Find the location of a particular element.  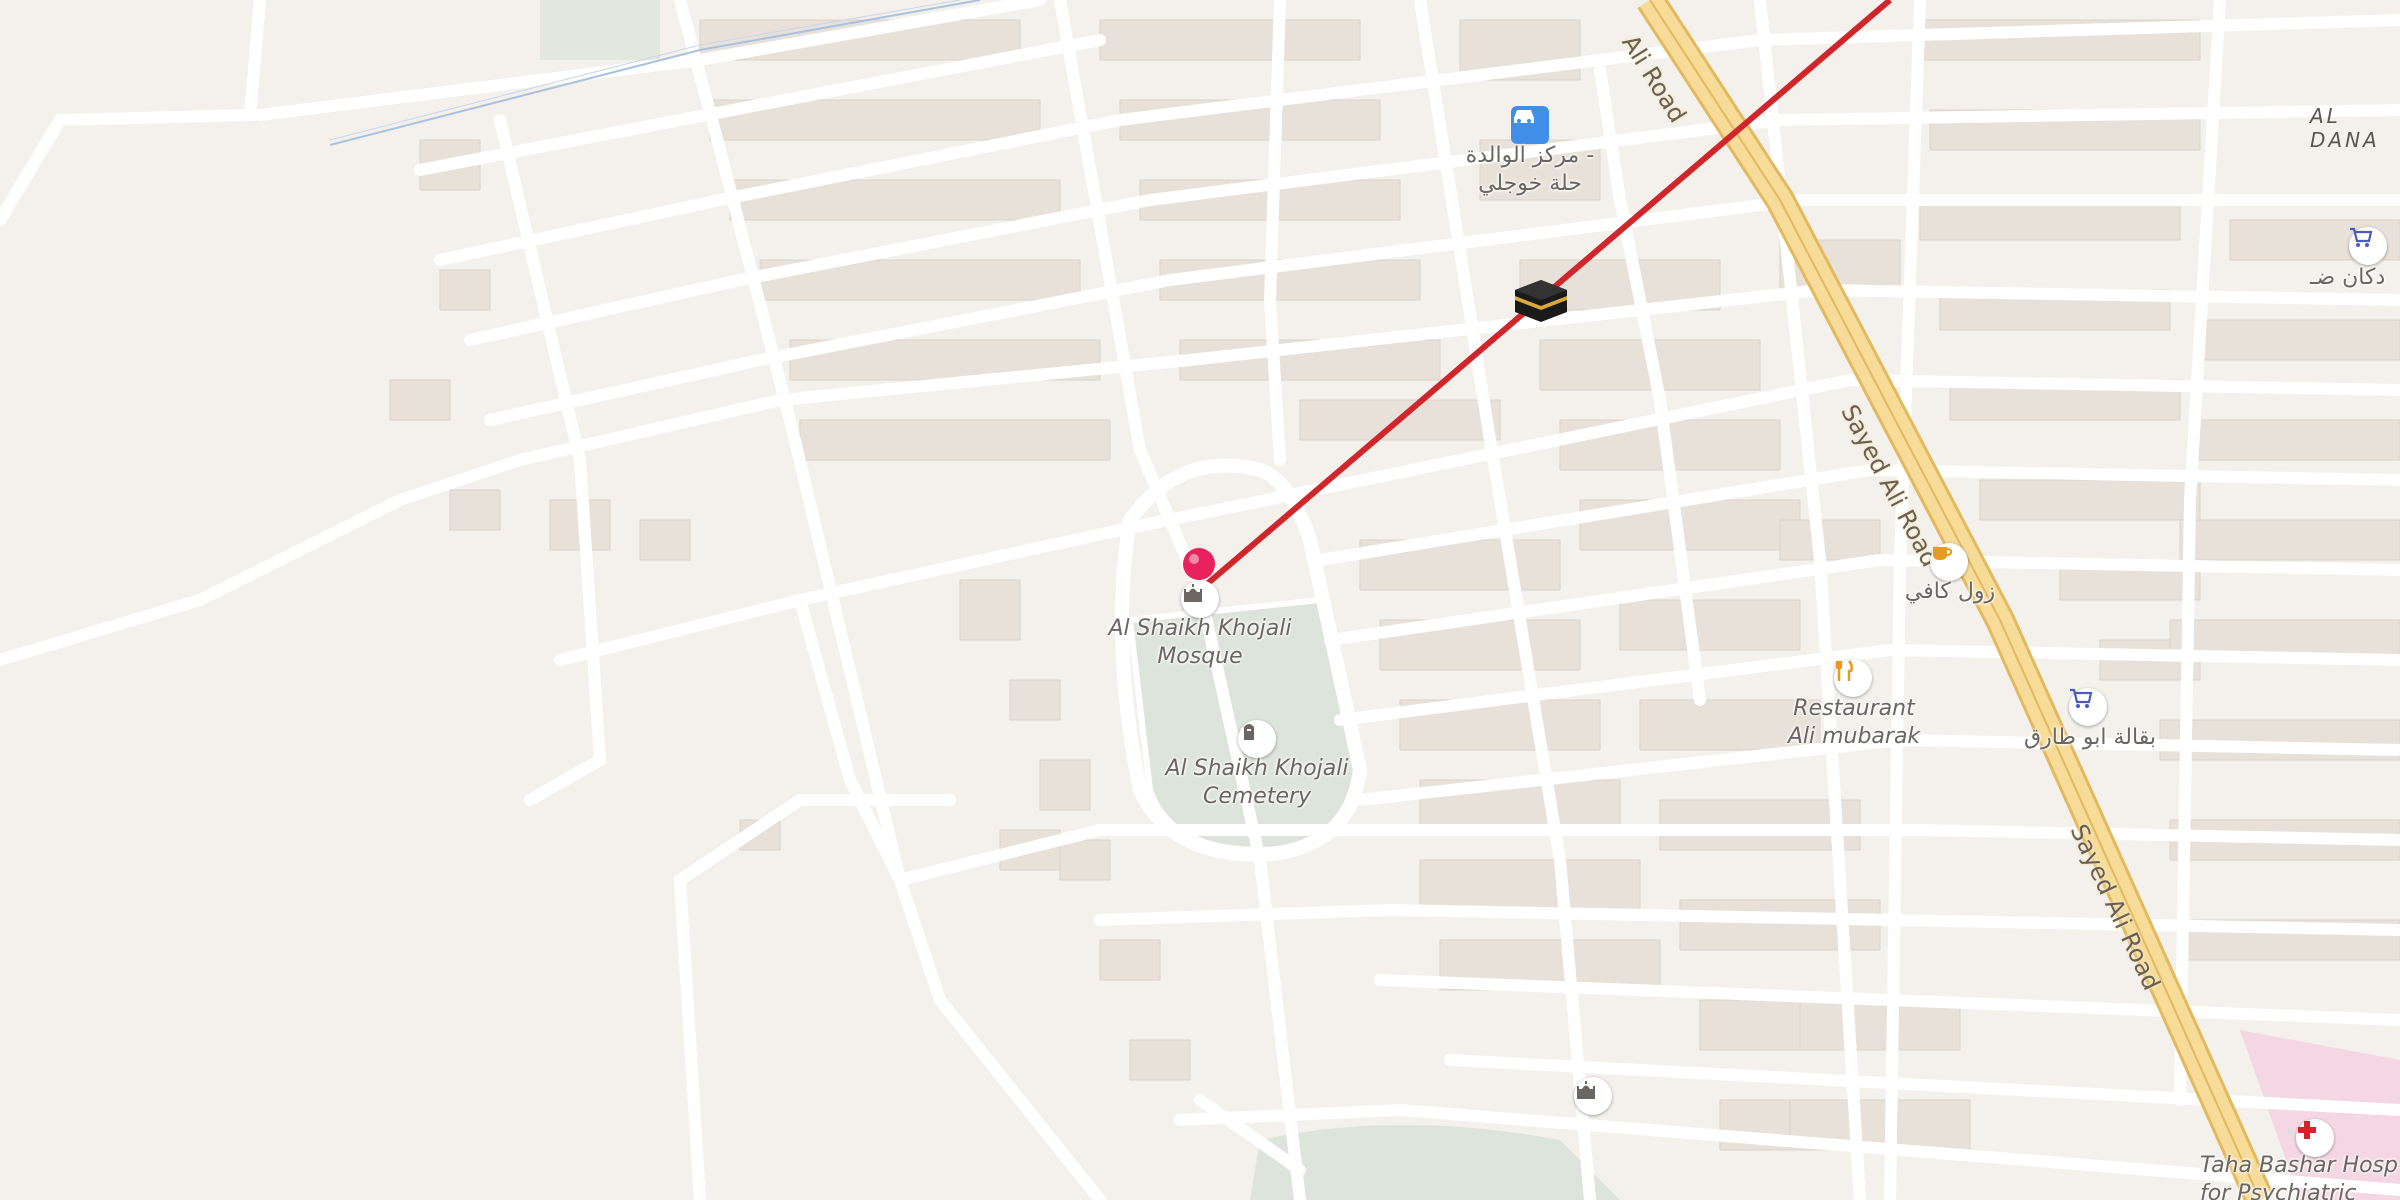

car-icon is located at coordinates (1530, 125).